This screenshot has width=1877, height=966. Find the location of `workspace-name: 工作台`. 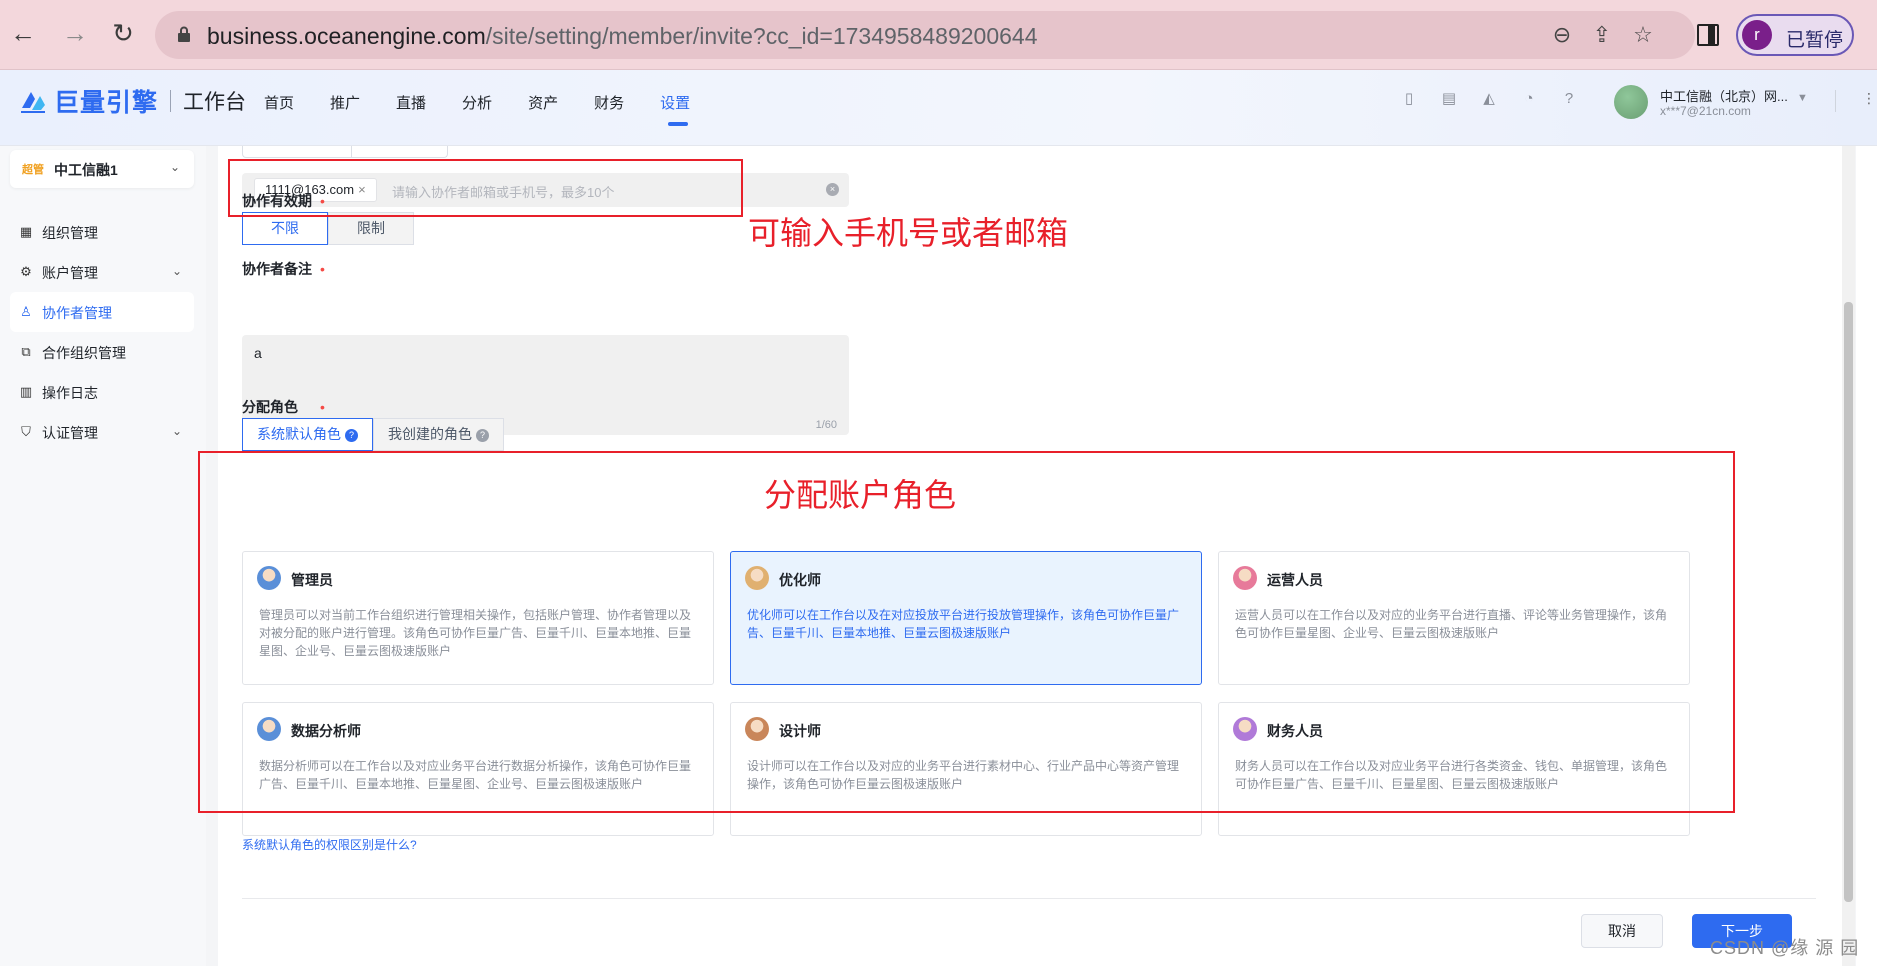

workspace-name: 工作台 is located at coordinates (215, 102).